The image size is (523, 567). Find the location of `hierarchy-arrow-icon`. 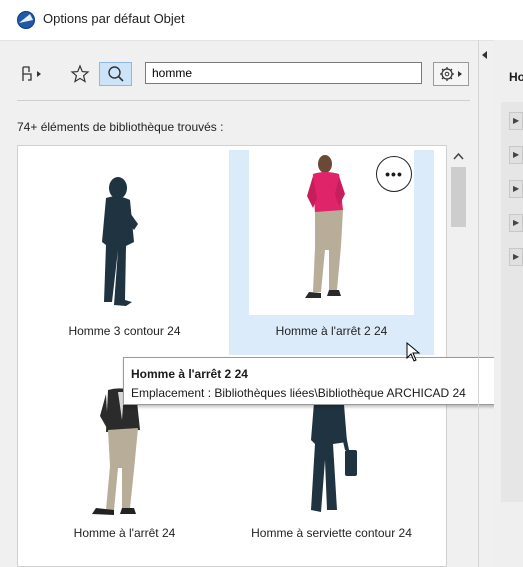

hierarchy-arrow-icon is located at coordinates (31, 73).